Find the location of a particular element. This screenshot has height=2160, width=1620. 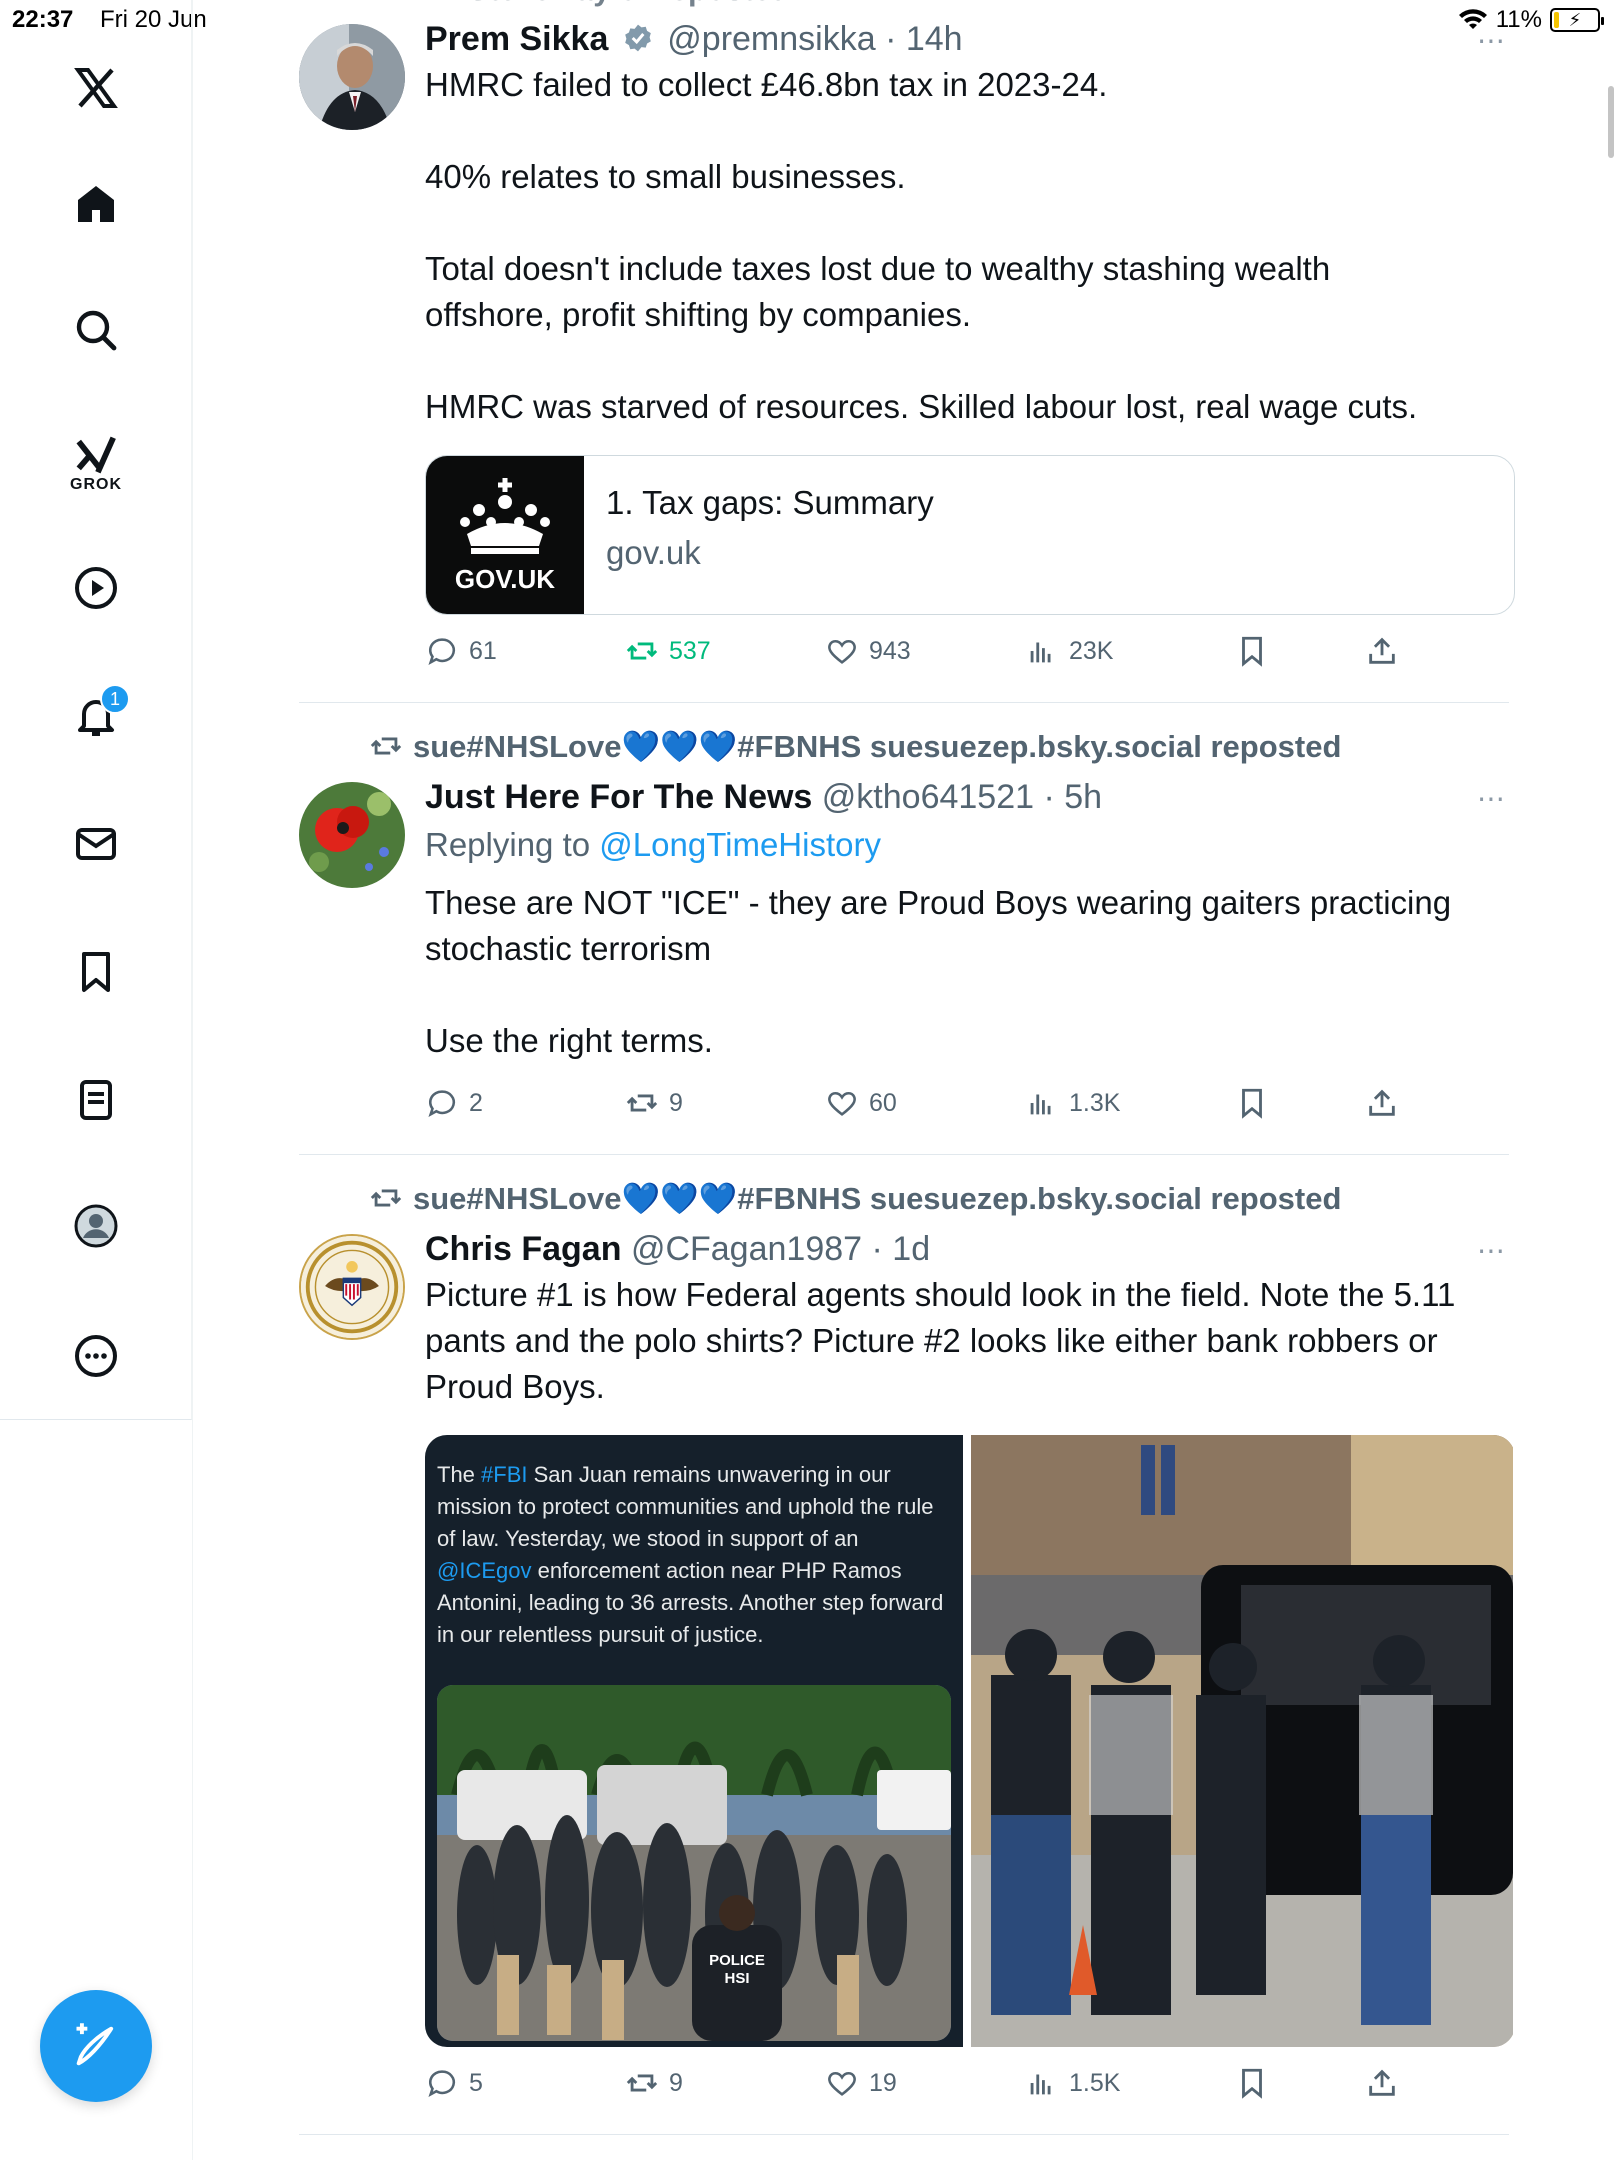

gov-uk-thumbnail: GOV.UK is located at coordinates (505, 535).